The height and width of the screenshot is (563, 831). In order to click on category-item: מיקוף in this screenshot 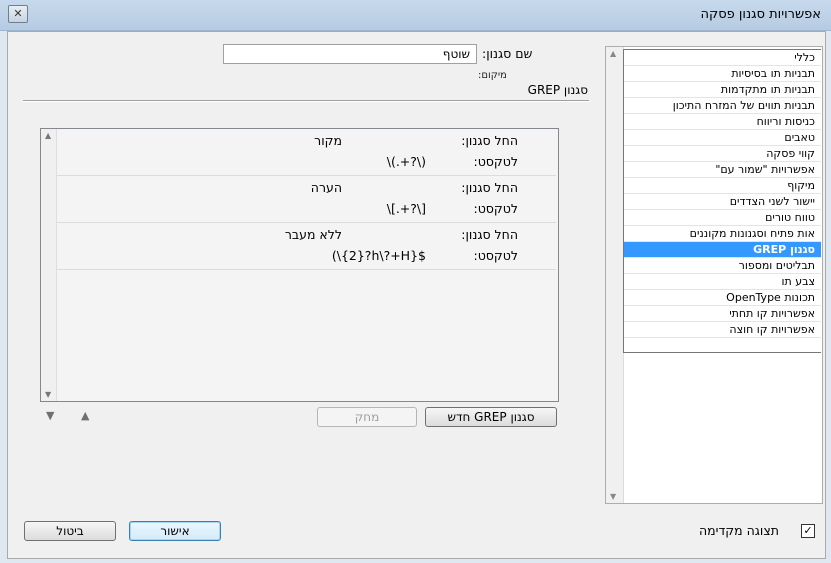, I will do `click(722, 186)`.